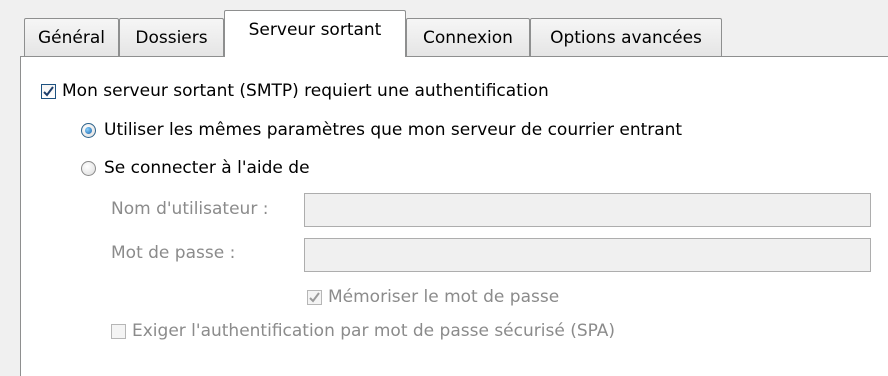 Image resolution: width=888 pixels, height=376 pixels. I want to click on checkbox-checked-icon, so click(48, 91).